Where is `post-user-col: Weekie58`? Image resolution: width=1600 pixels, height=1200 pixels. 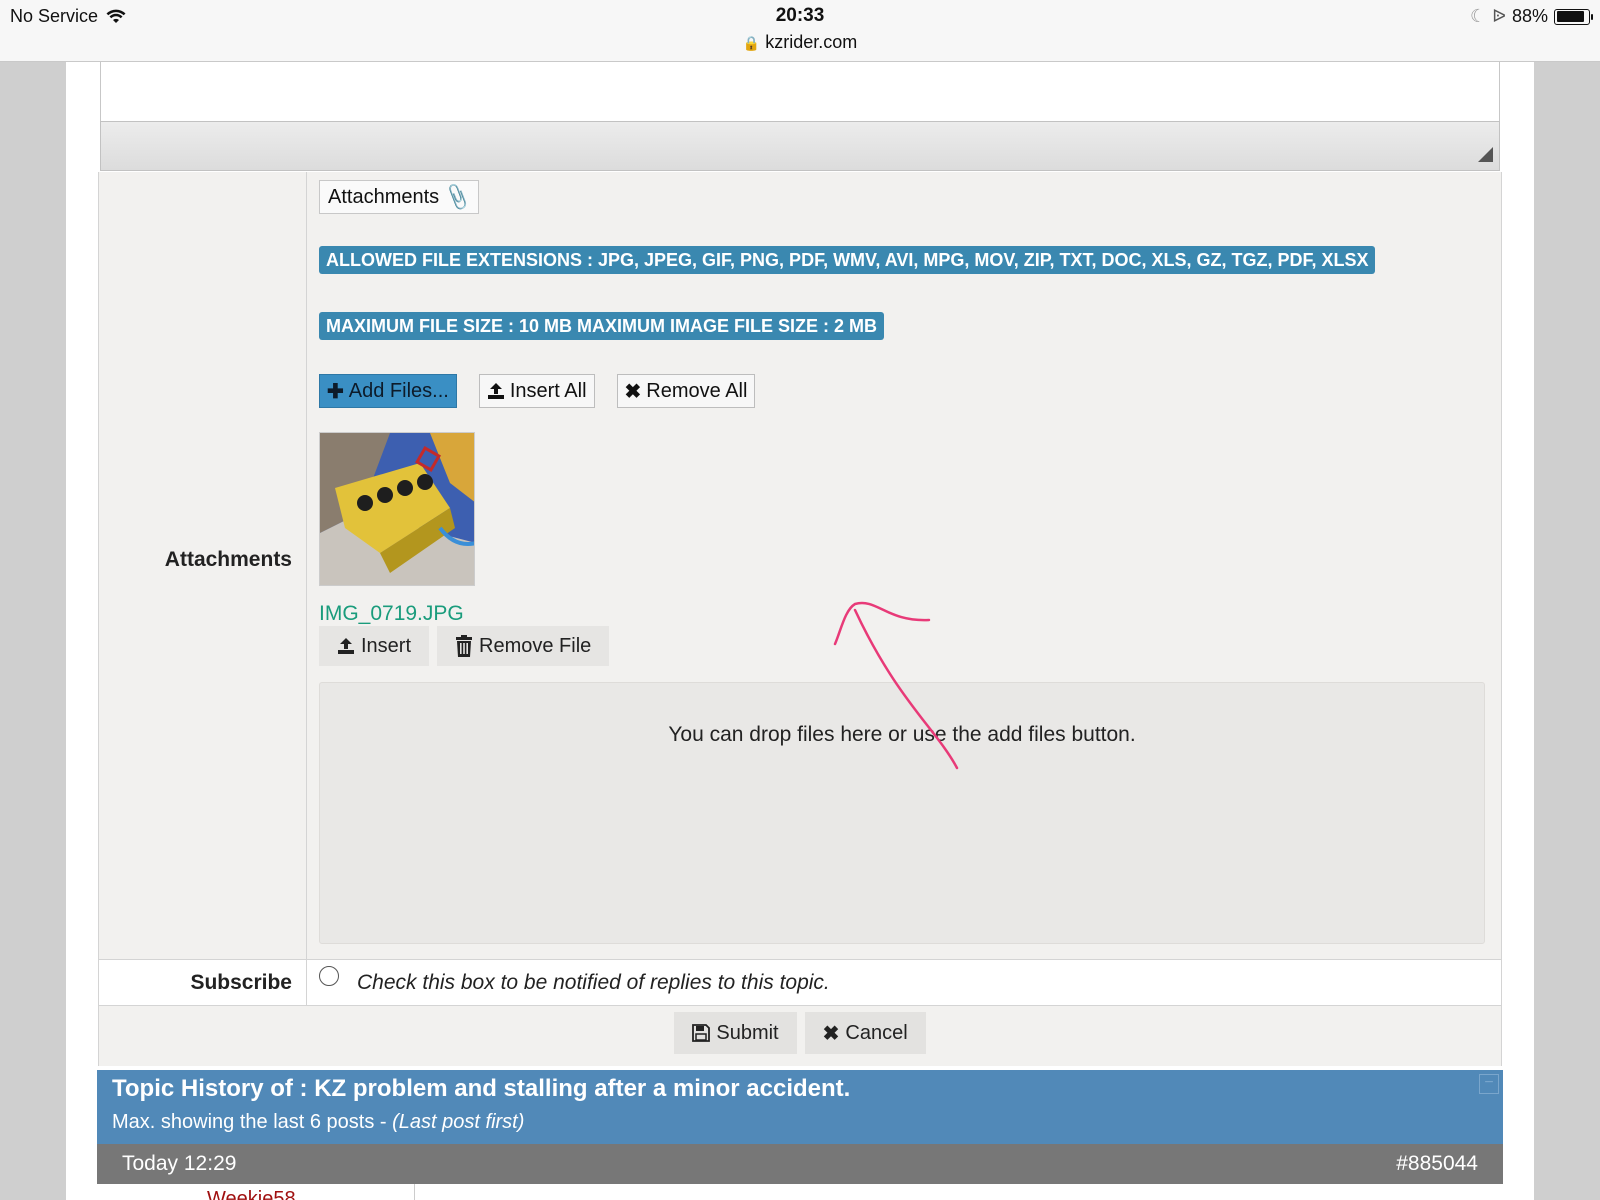 post-user-col: Weekie58 is located at coordinates (256, 1192).